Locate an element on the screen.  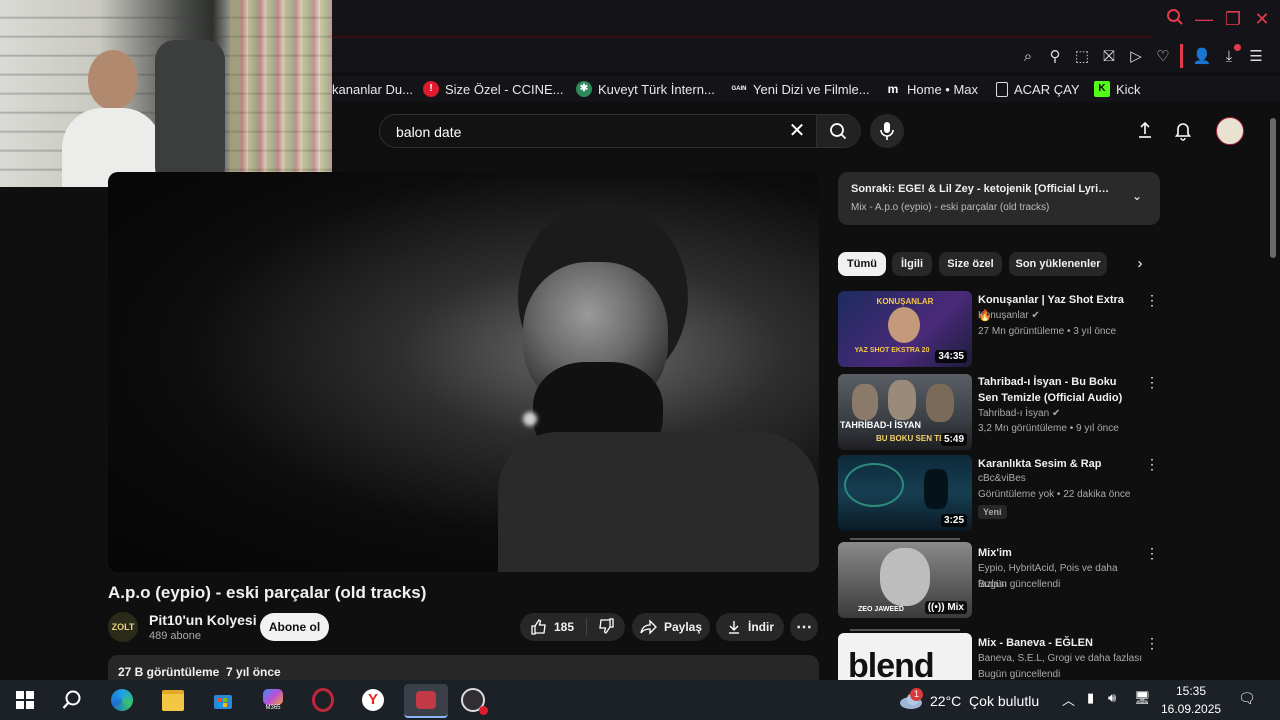
microsoft-store-icon is located at coordinates (223, 700).